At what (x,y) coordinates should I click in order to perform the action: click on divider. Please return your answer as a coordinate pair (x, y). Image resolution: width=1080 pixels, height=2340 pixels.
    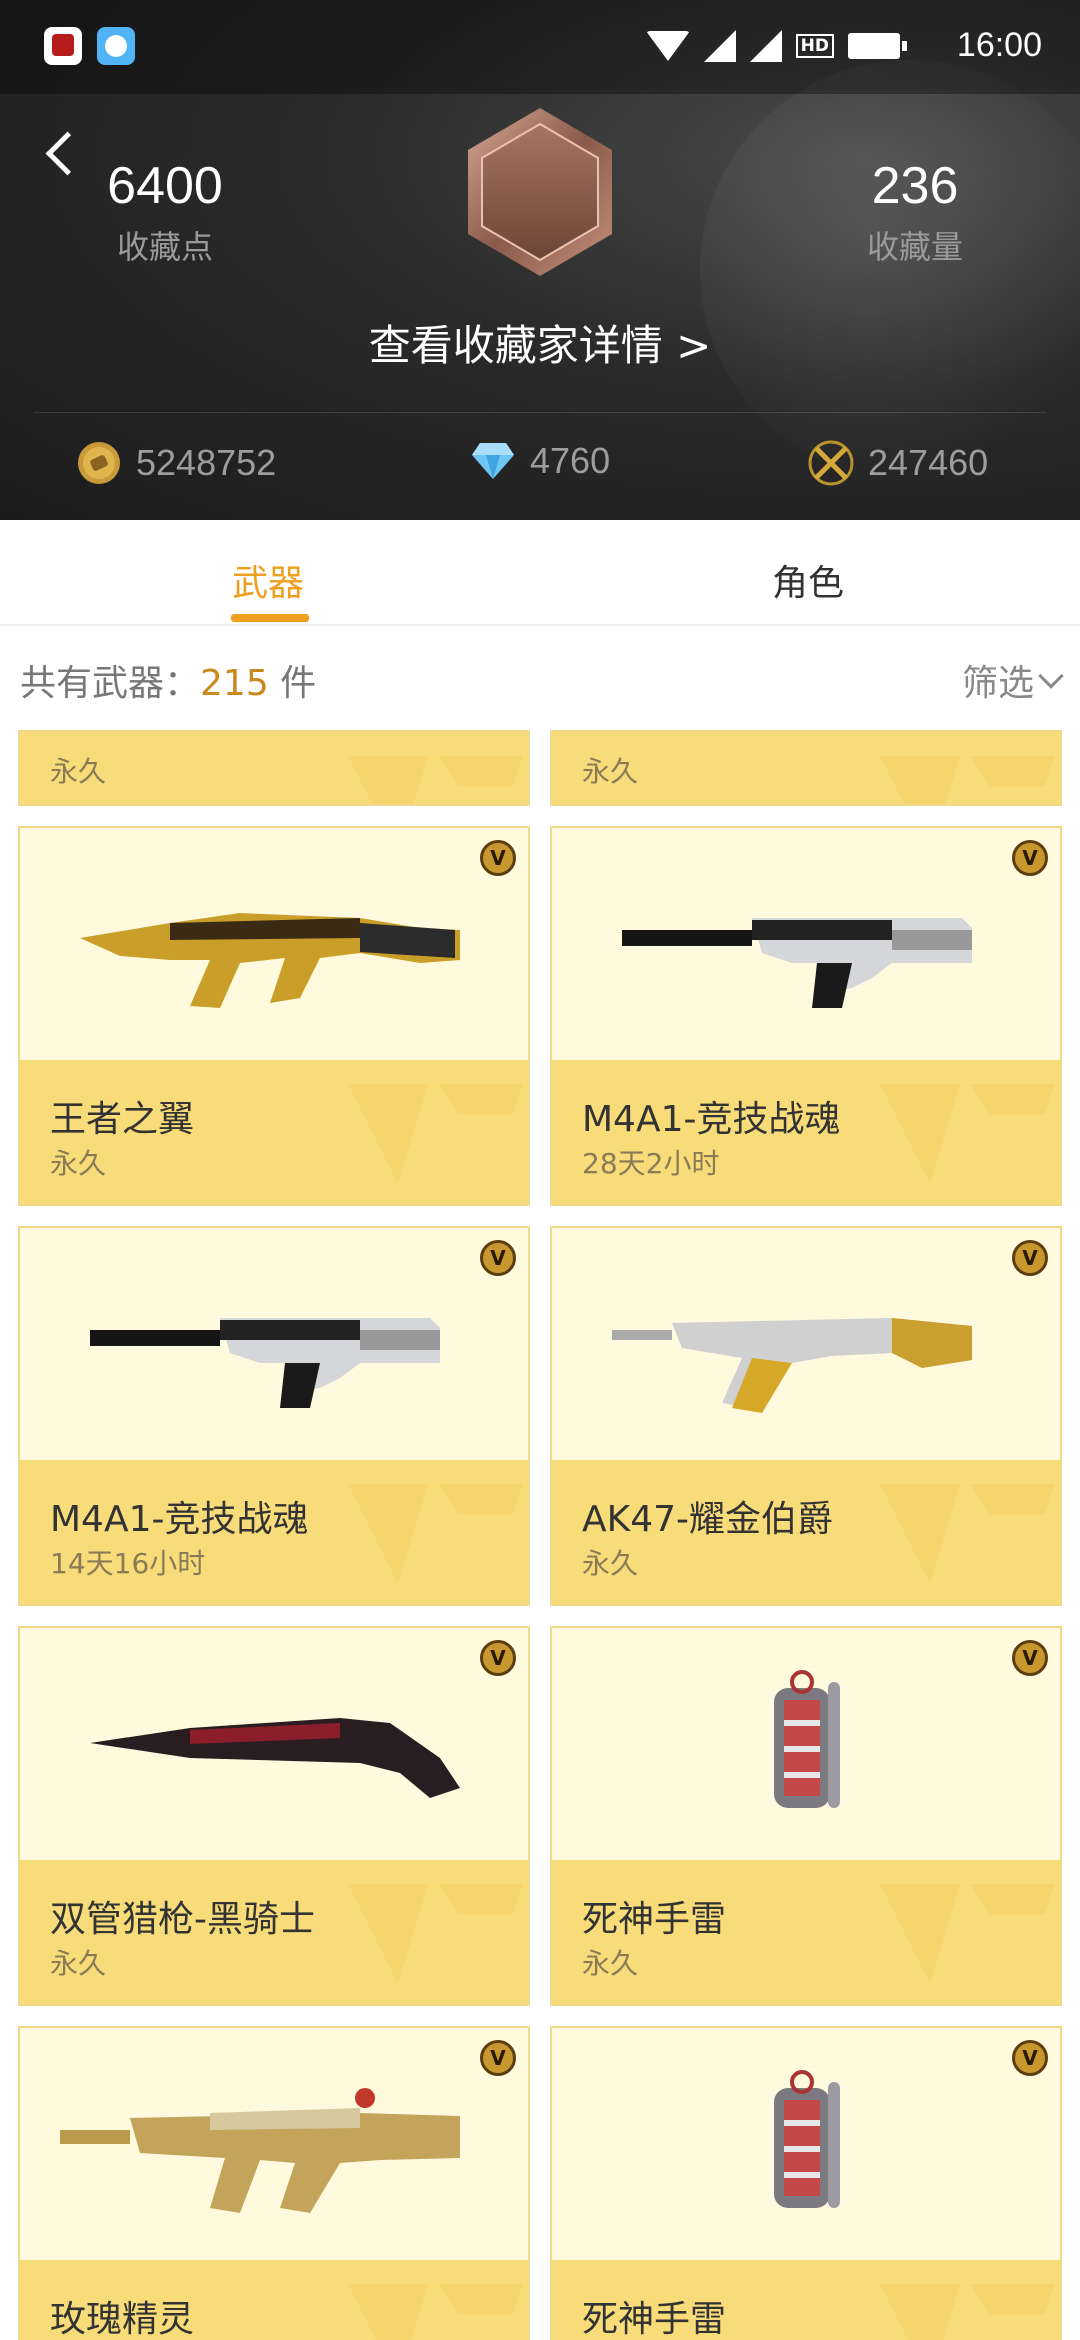
    Looking at the image, I should click on (540, 412).